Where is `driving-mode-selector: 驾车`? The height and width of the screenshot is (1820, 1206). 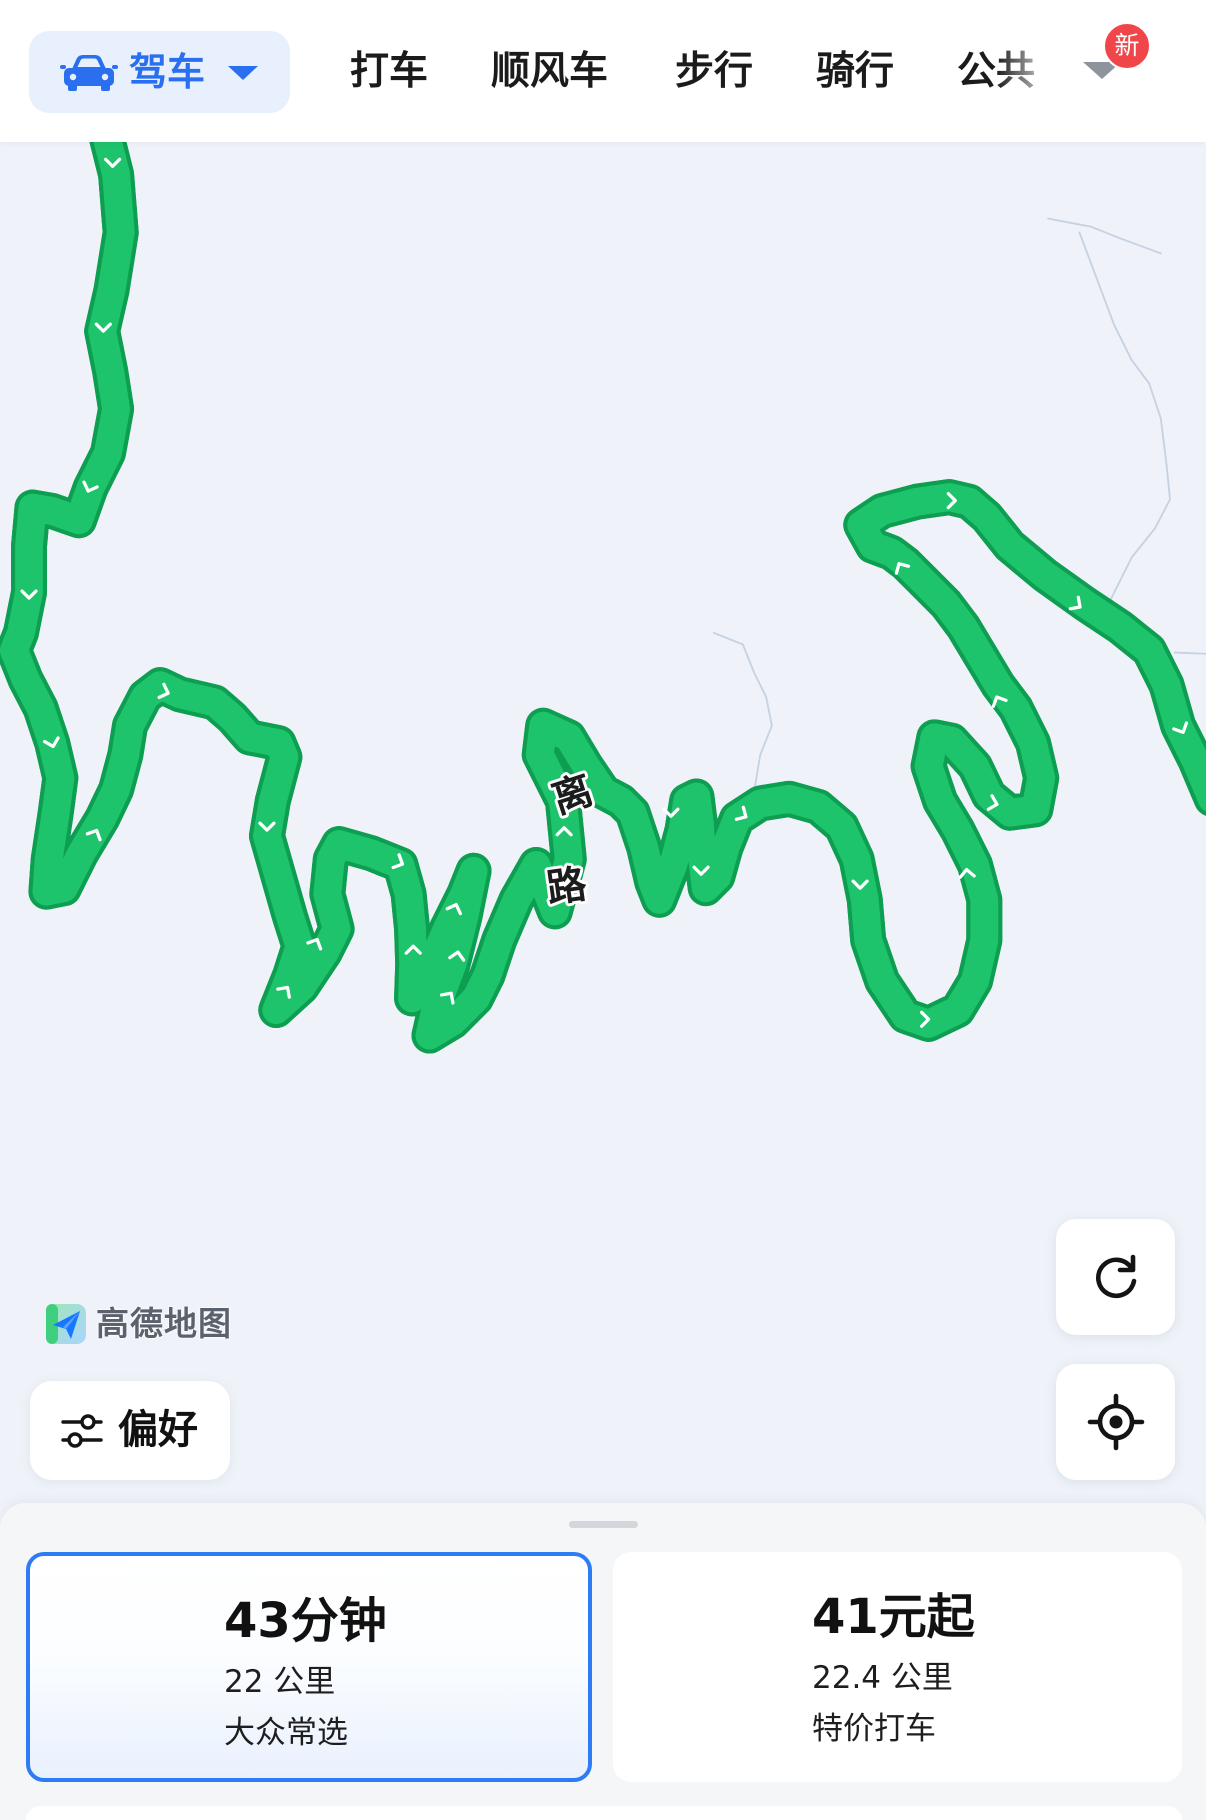 driving-mode-selector: 驾车 is located at coordinates (159, 72).